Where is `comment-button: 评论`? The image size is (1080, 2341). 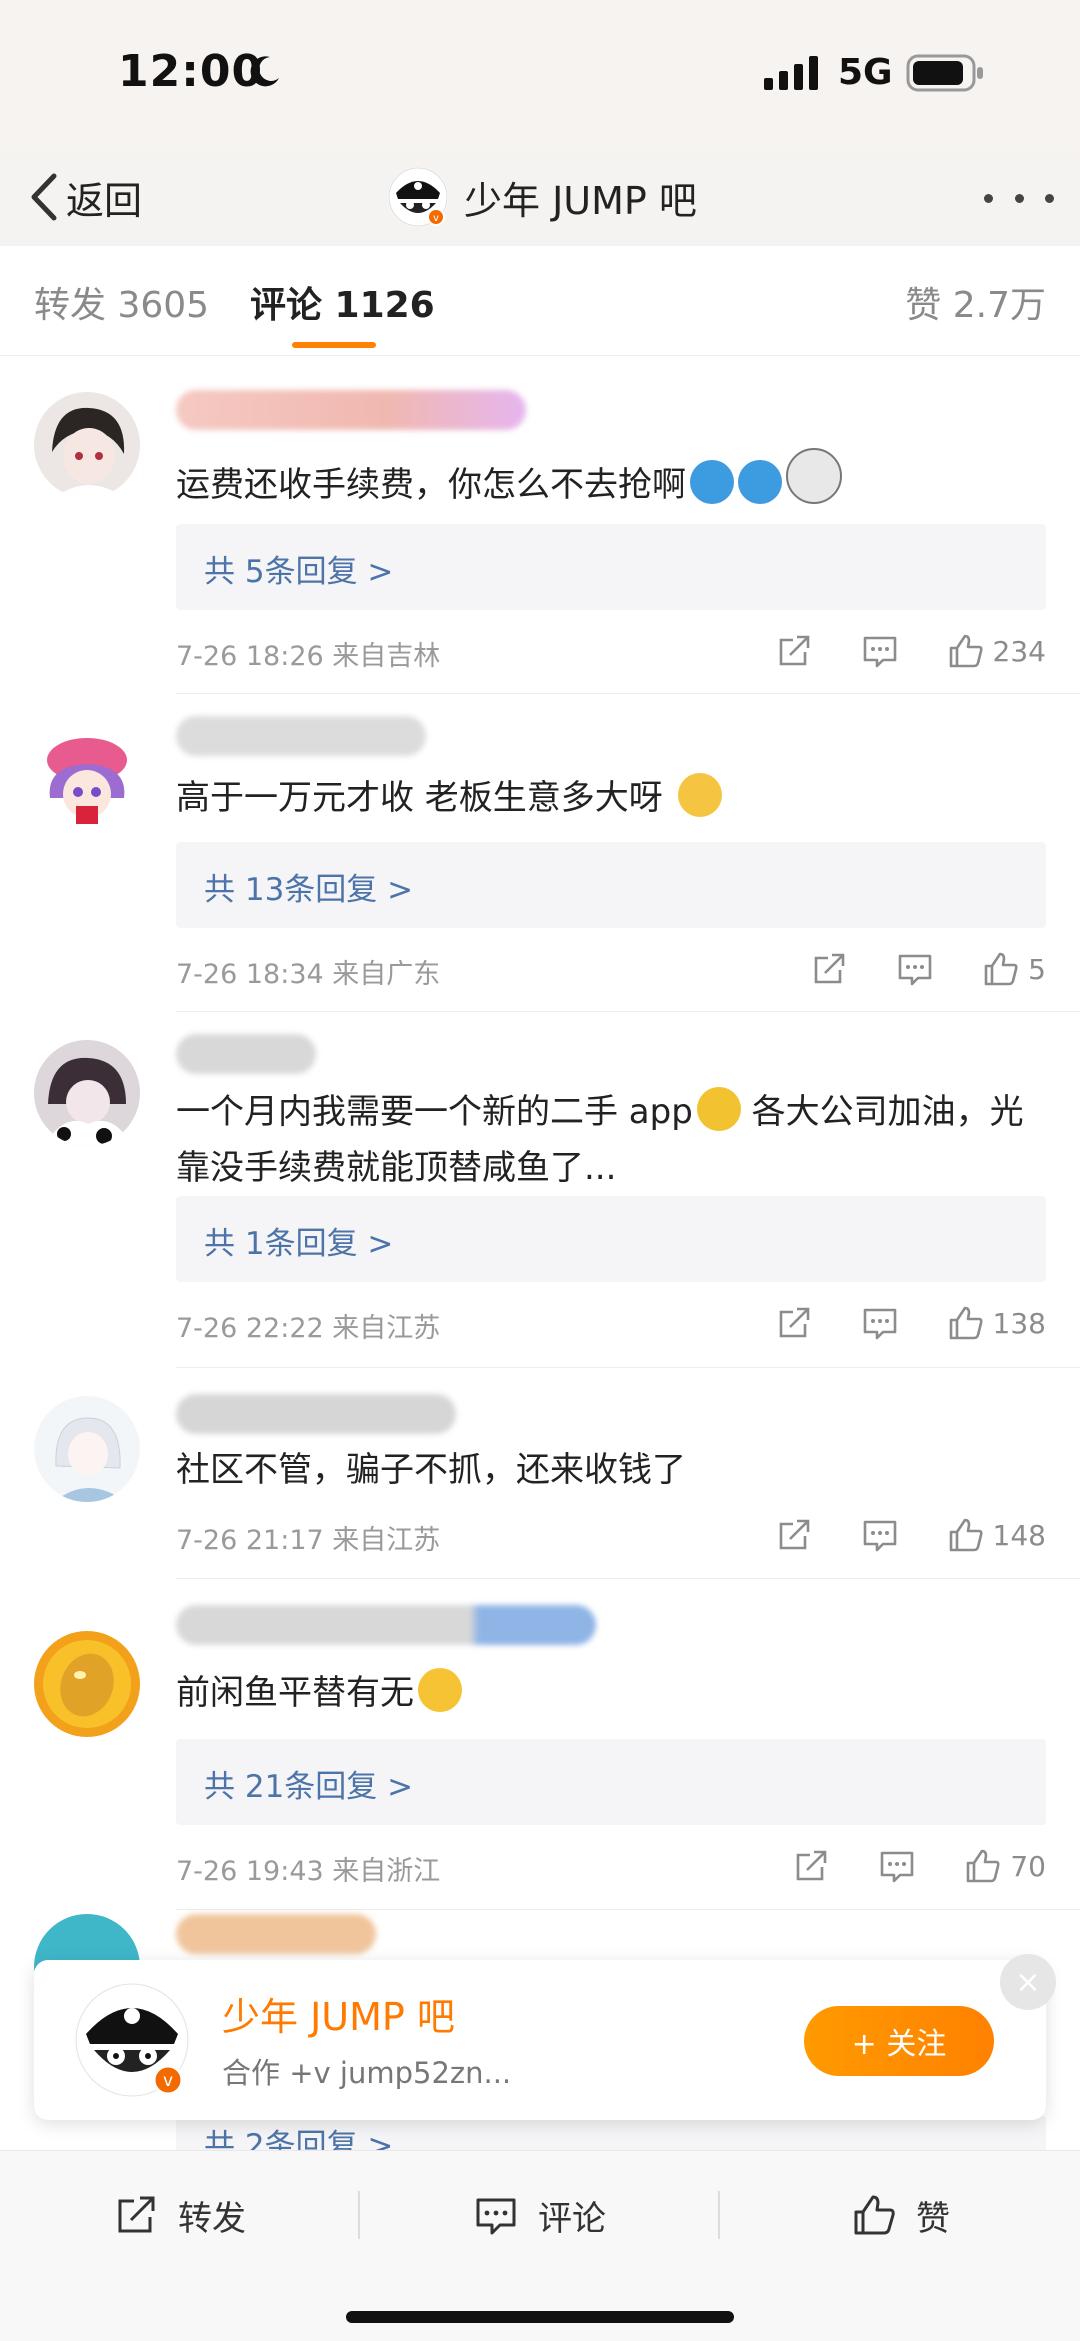
comment-button: 评论 is located at coordinates (540, 2215).